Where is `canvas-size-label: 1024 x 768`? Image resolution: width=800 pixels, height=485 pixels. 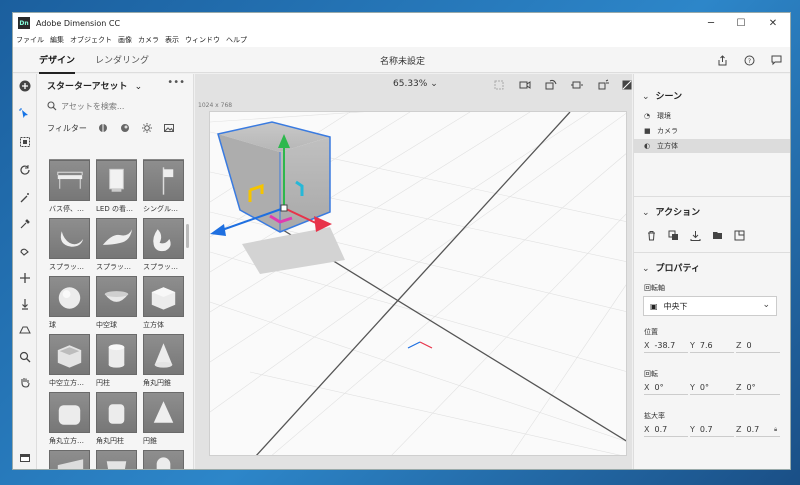
canvas-size-label: 1024 x 768 is located at coordinates (215, 105).